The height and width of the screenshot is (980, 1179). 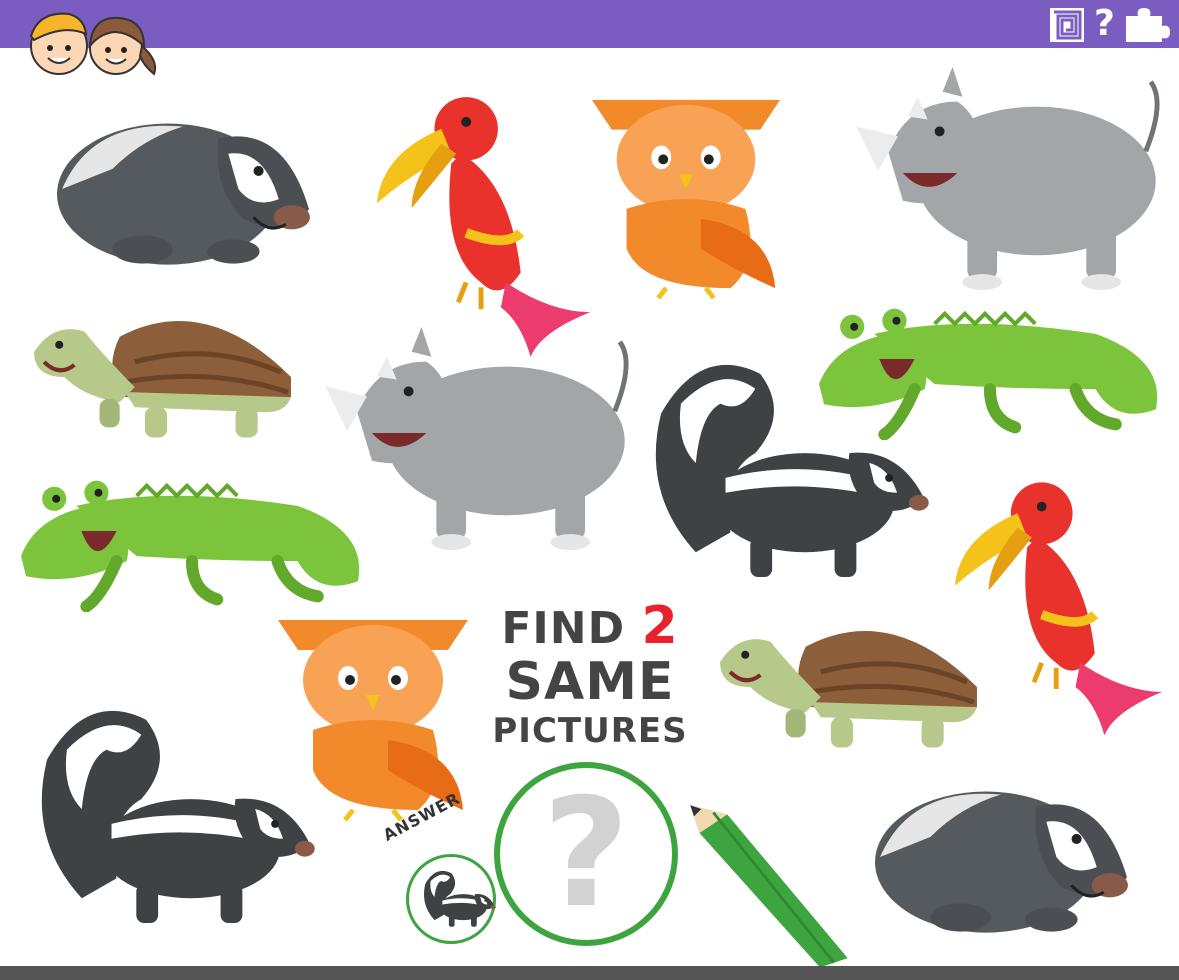 What do you see at coordinates (1106, 24) in the screenshot?
I see `help-icon: ?` at bounding box center [1106, 24].